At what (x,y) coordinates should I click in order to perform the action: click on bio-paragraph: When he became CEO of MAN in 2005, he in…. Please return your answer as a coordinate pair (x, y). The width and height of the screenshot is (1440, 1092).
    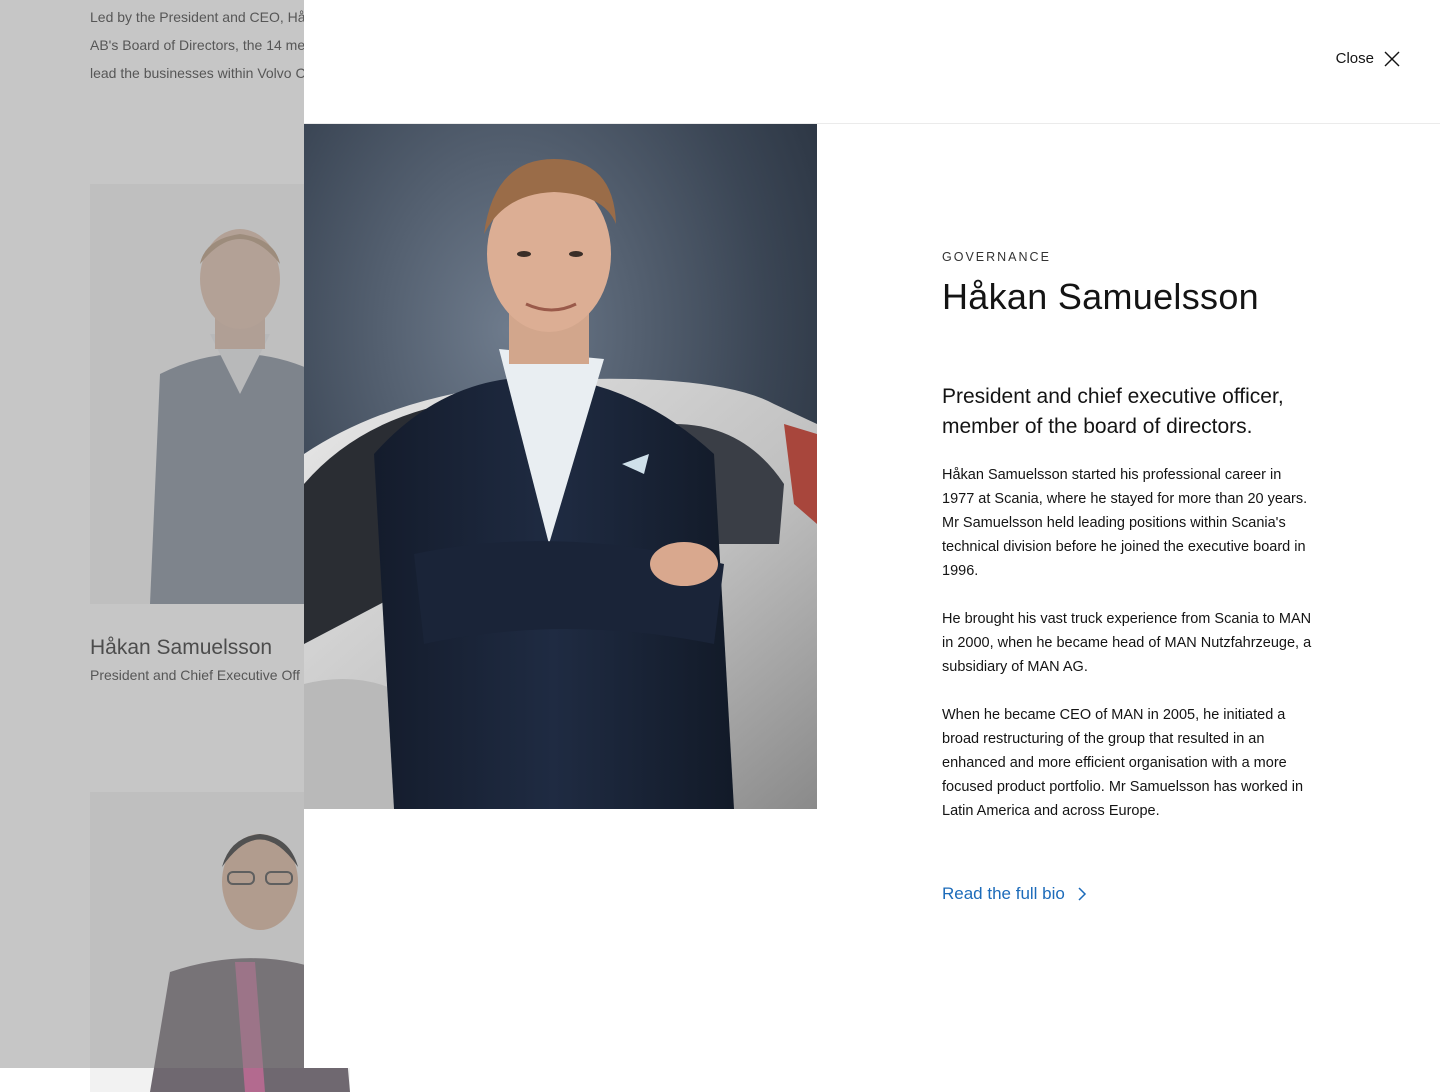
    Looking at the image, I should click on (1123, 763).